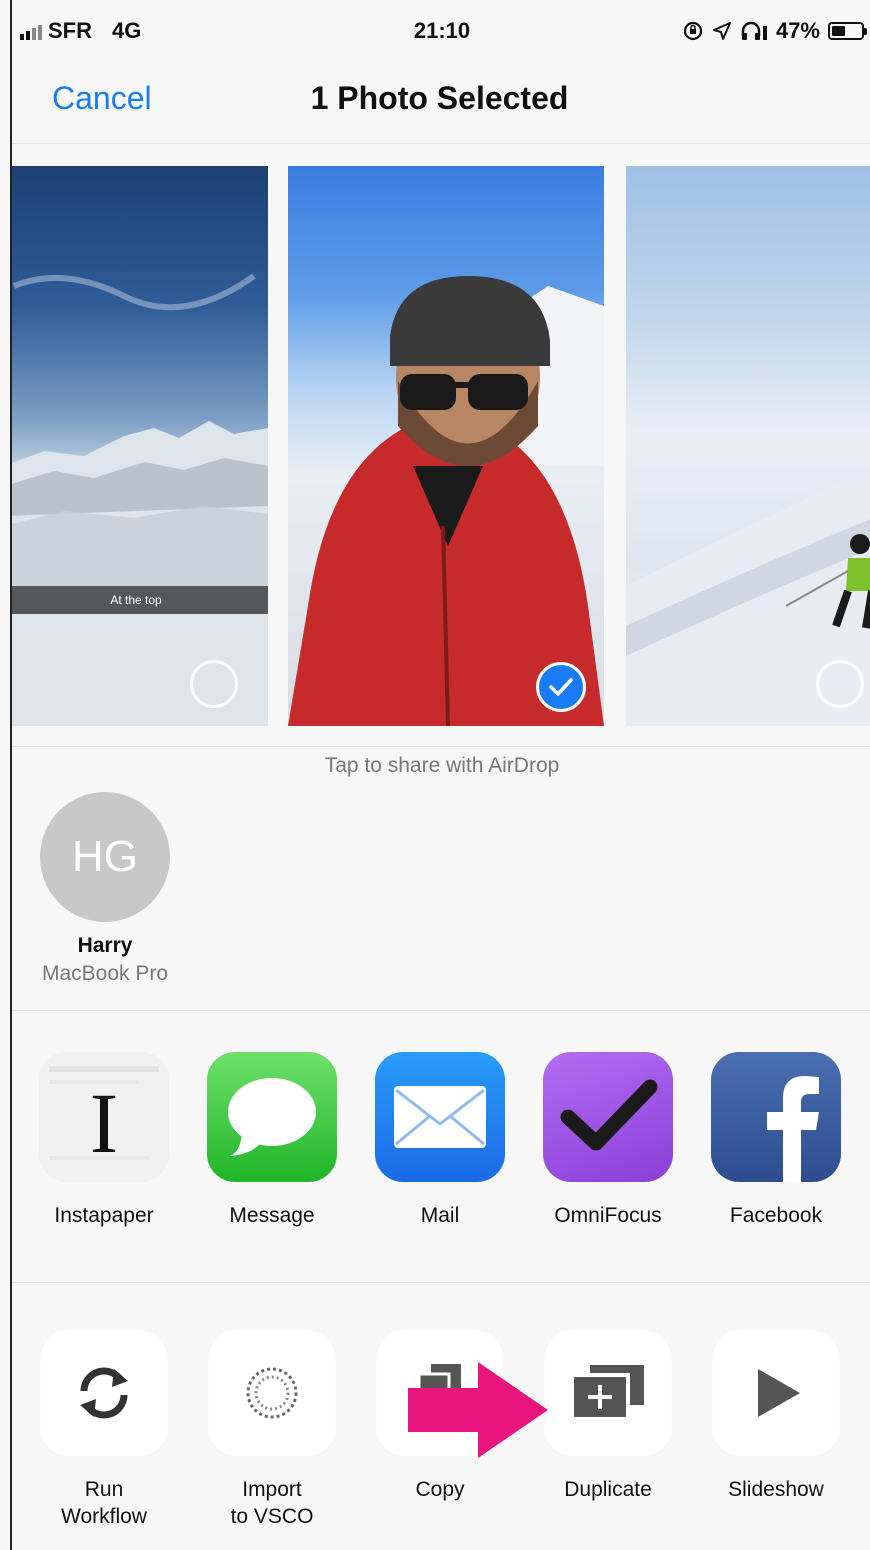 This screenshot has width=870, height=1550. I want to click on app-label: Mail, so click(440, 1215).